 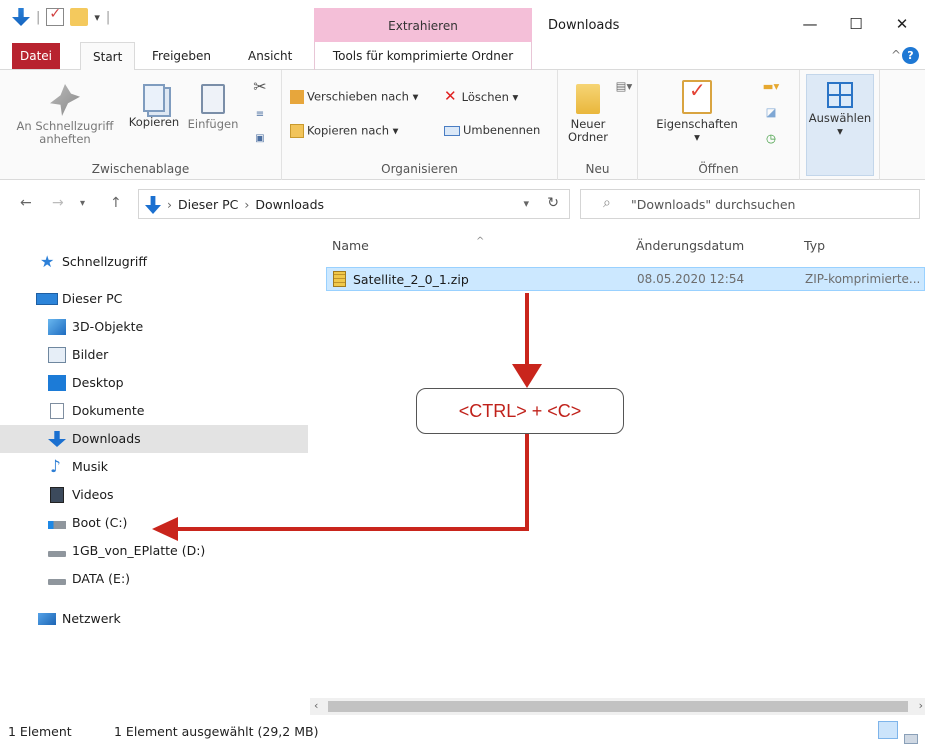 What do you see at coordinates (912, 732) in the screenshot?
I see `large-icons-view-button` at bounding box center [912, 732].